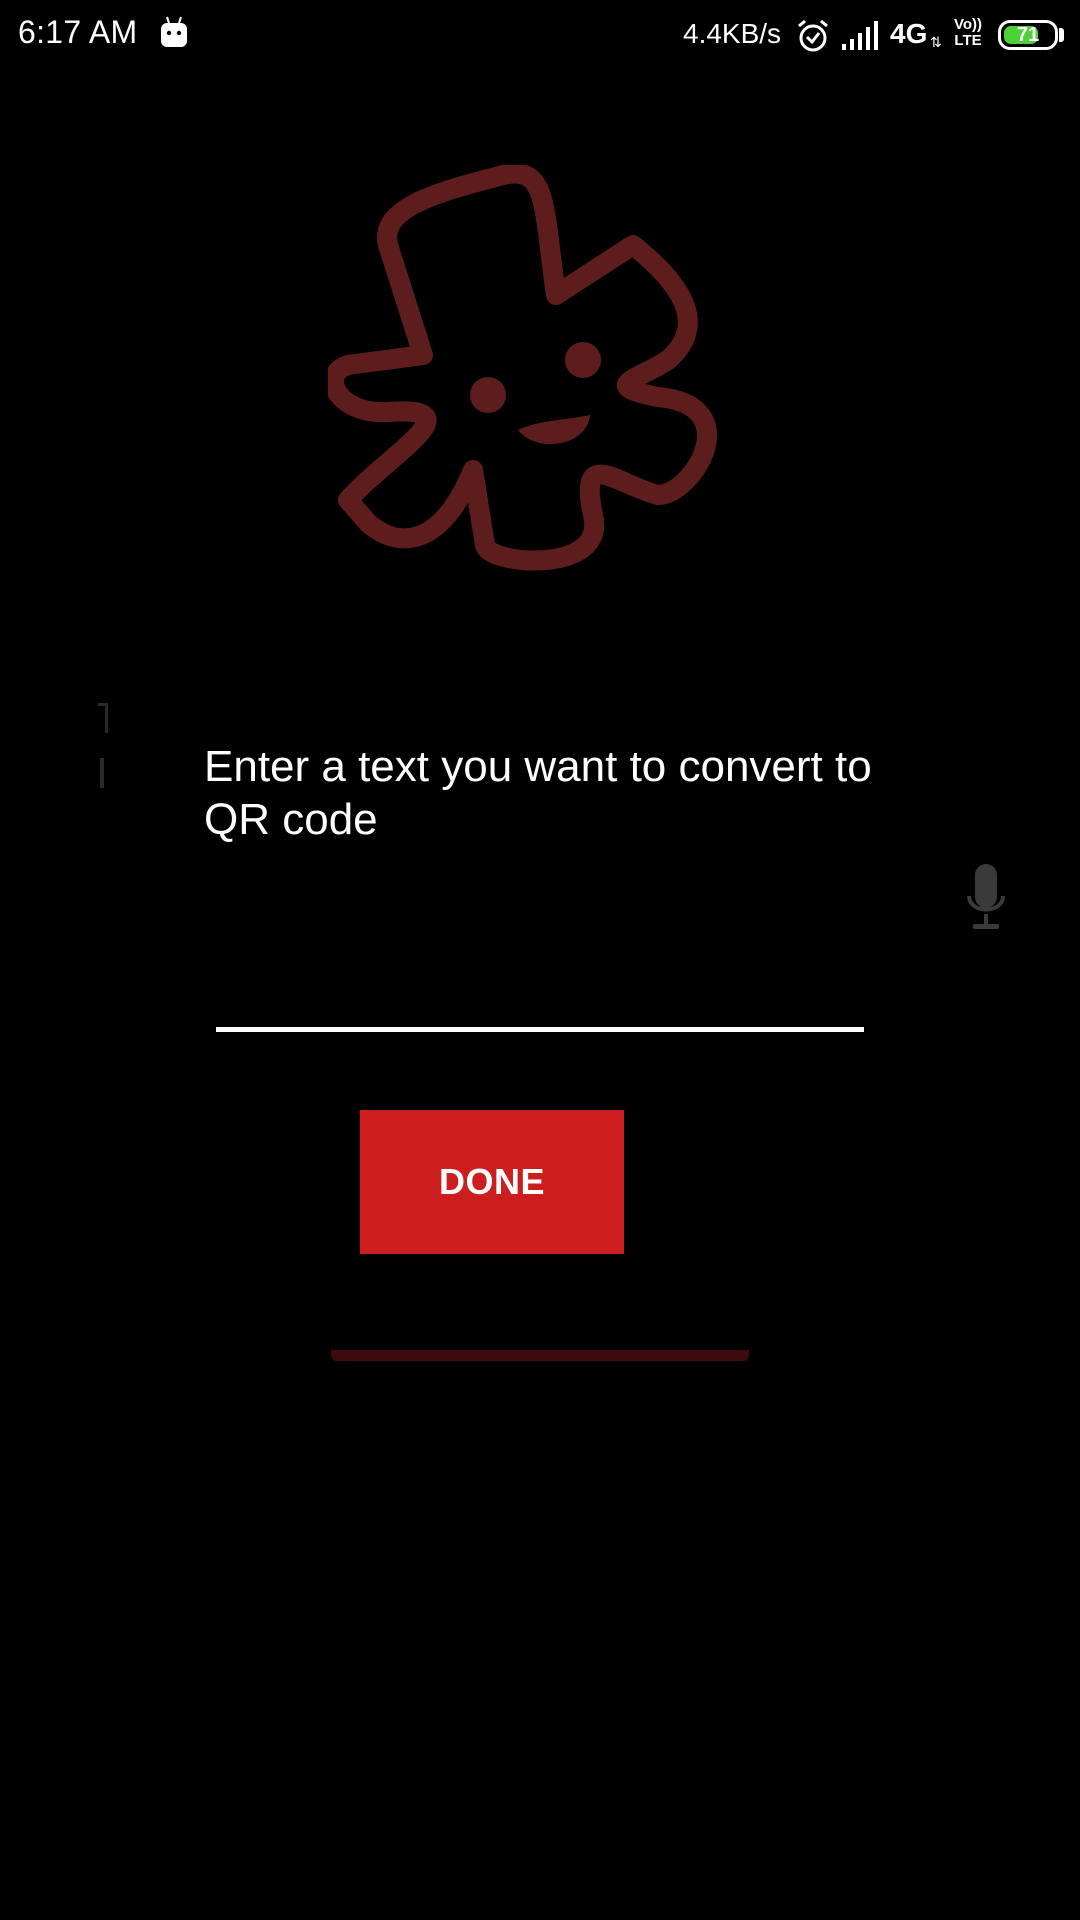 The width and height of the screenshot is (1080, 1920). I want to click on done-button: DONE, so click(492, 1182).